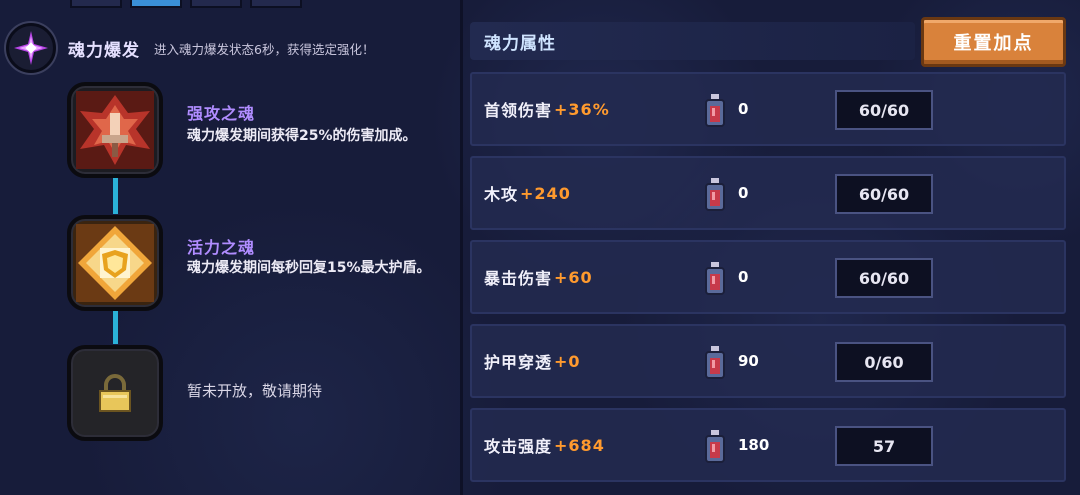 This screenshot has width=1080, height=495. What do you see at coordinates (545, 193) in the screenshot?
I see `attribute-bonus: +240` at bounding box center [545, 193].